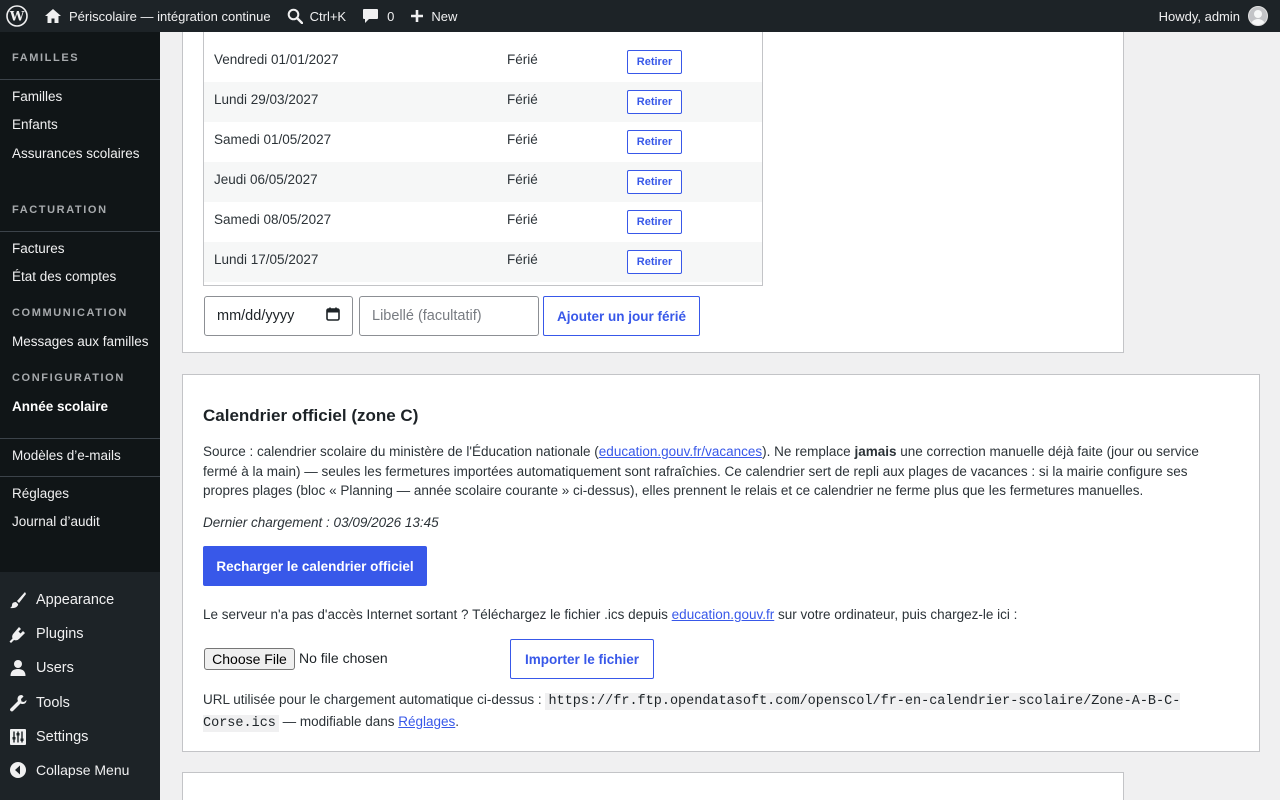 The height and width of the screenshot is (800, 1280). I want to click on sidebar-item-etat-comptes: État des comptes, so click(64, 276).